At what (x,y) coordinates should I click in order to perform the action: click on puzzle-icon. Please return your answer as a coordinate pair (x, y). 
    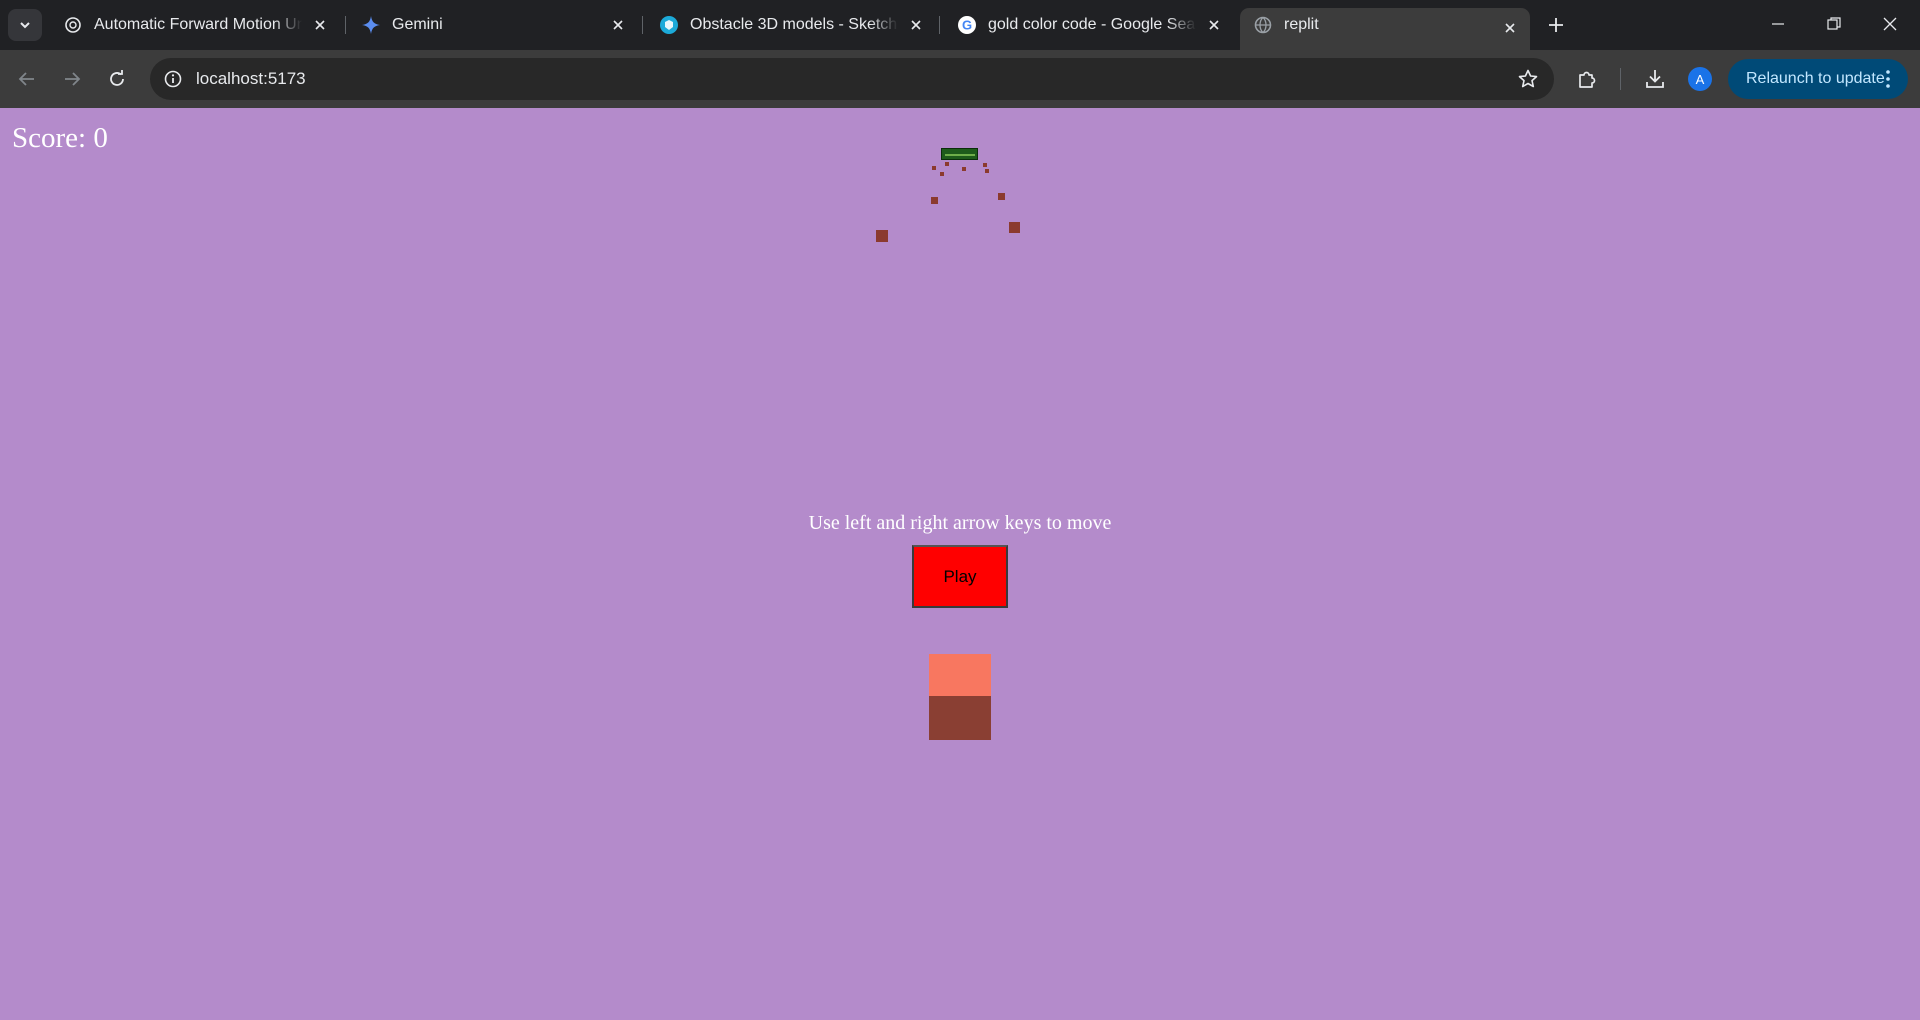
    Looking at the image, I should click on (1587, 79).